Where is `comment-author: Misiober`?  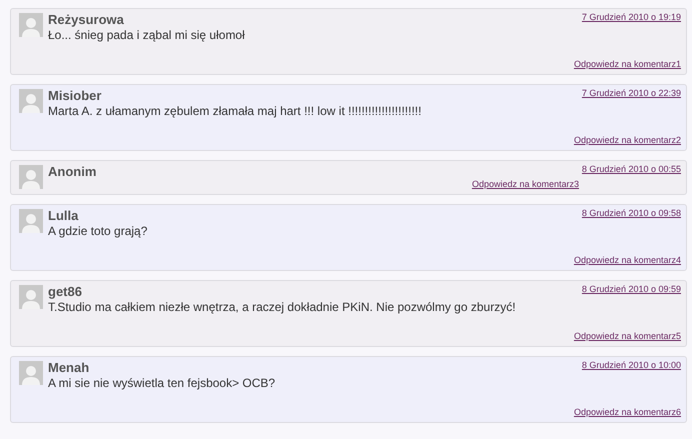
comment-author: Misiober is located at coordinates (75, 95).